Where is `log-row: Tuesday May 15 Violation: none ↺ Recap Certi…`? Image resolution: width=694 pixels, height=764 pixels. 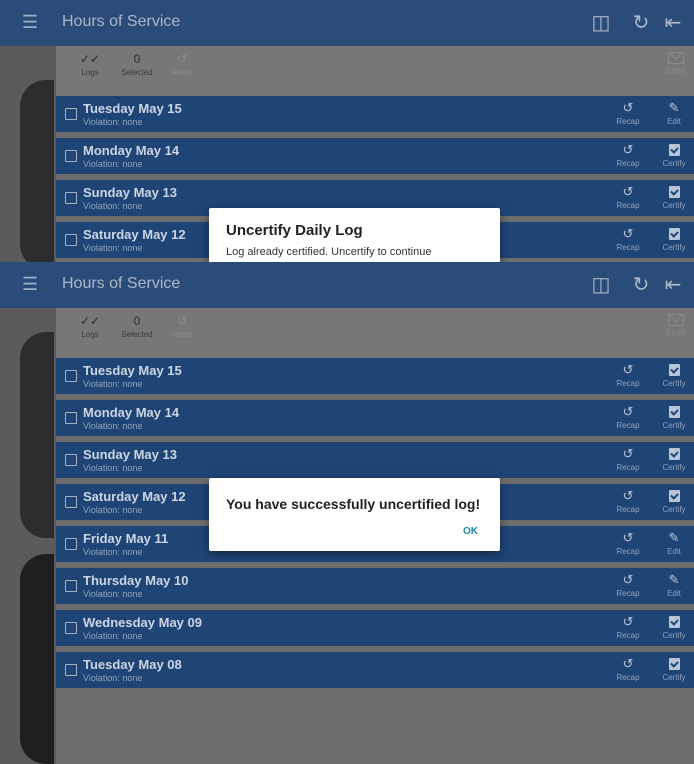
log-row: Tuesday May 15 Violation: none ↺ Recap Certi… is located at coordinates (375, 376).